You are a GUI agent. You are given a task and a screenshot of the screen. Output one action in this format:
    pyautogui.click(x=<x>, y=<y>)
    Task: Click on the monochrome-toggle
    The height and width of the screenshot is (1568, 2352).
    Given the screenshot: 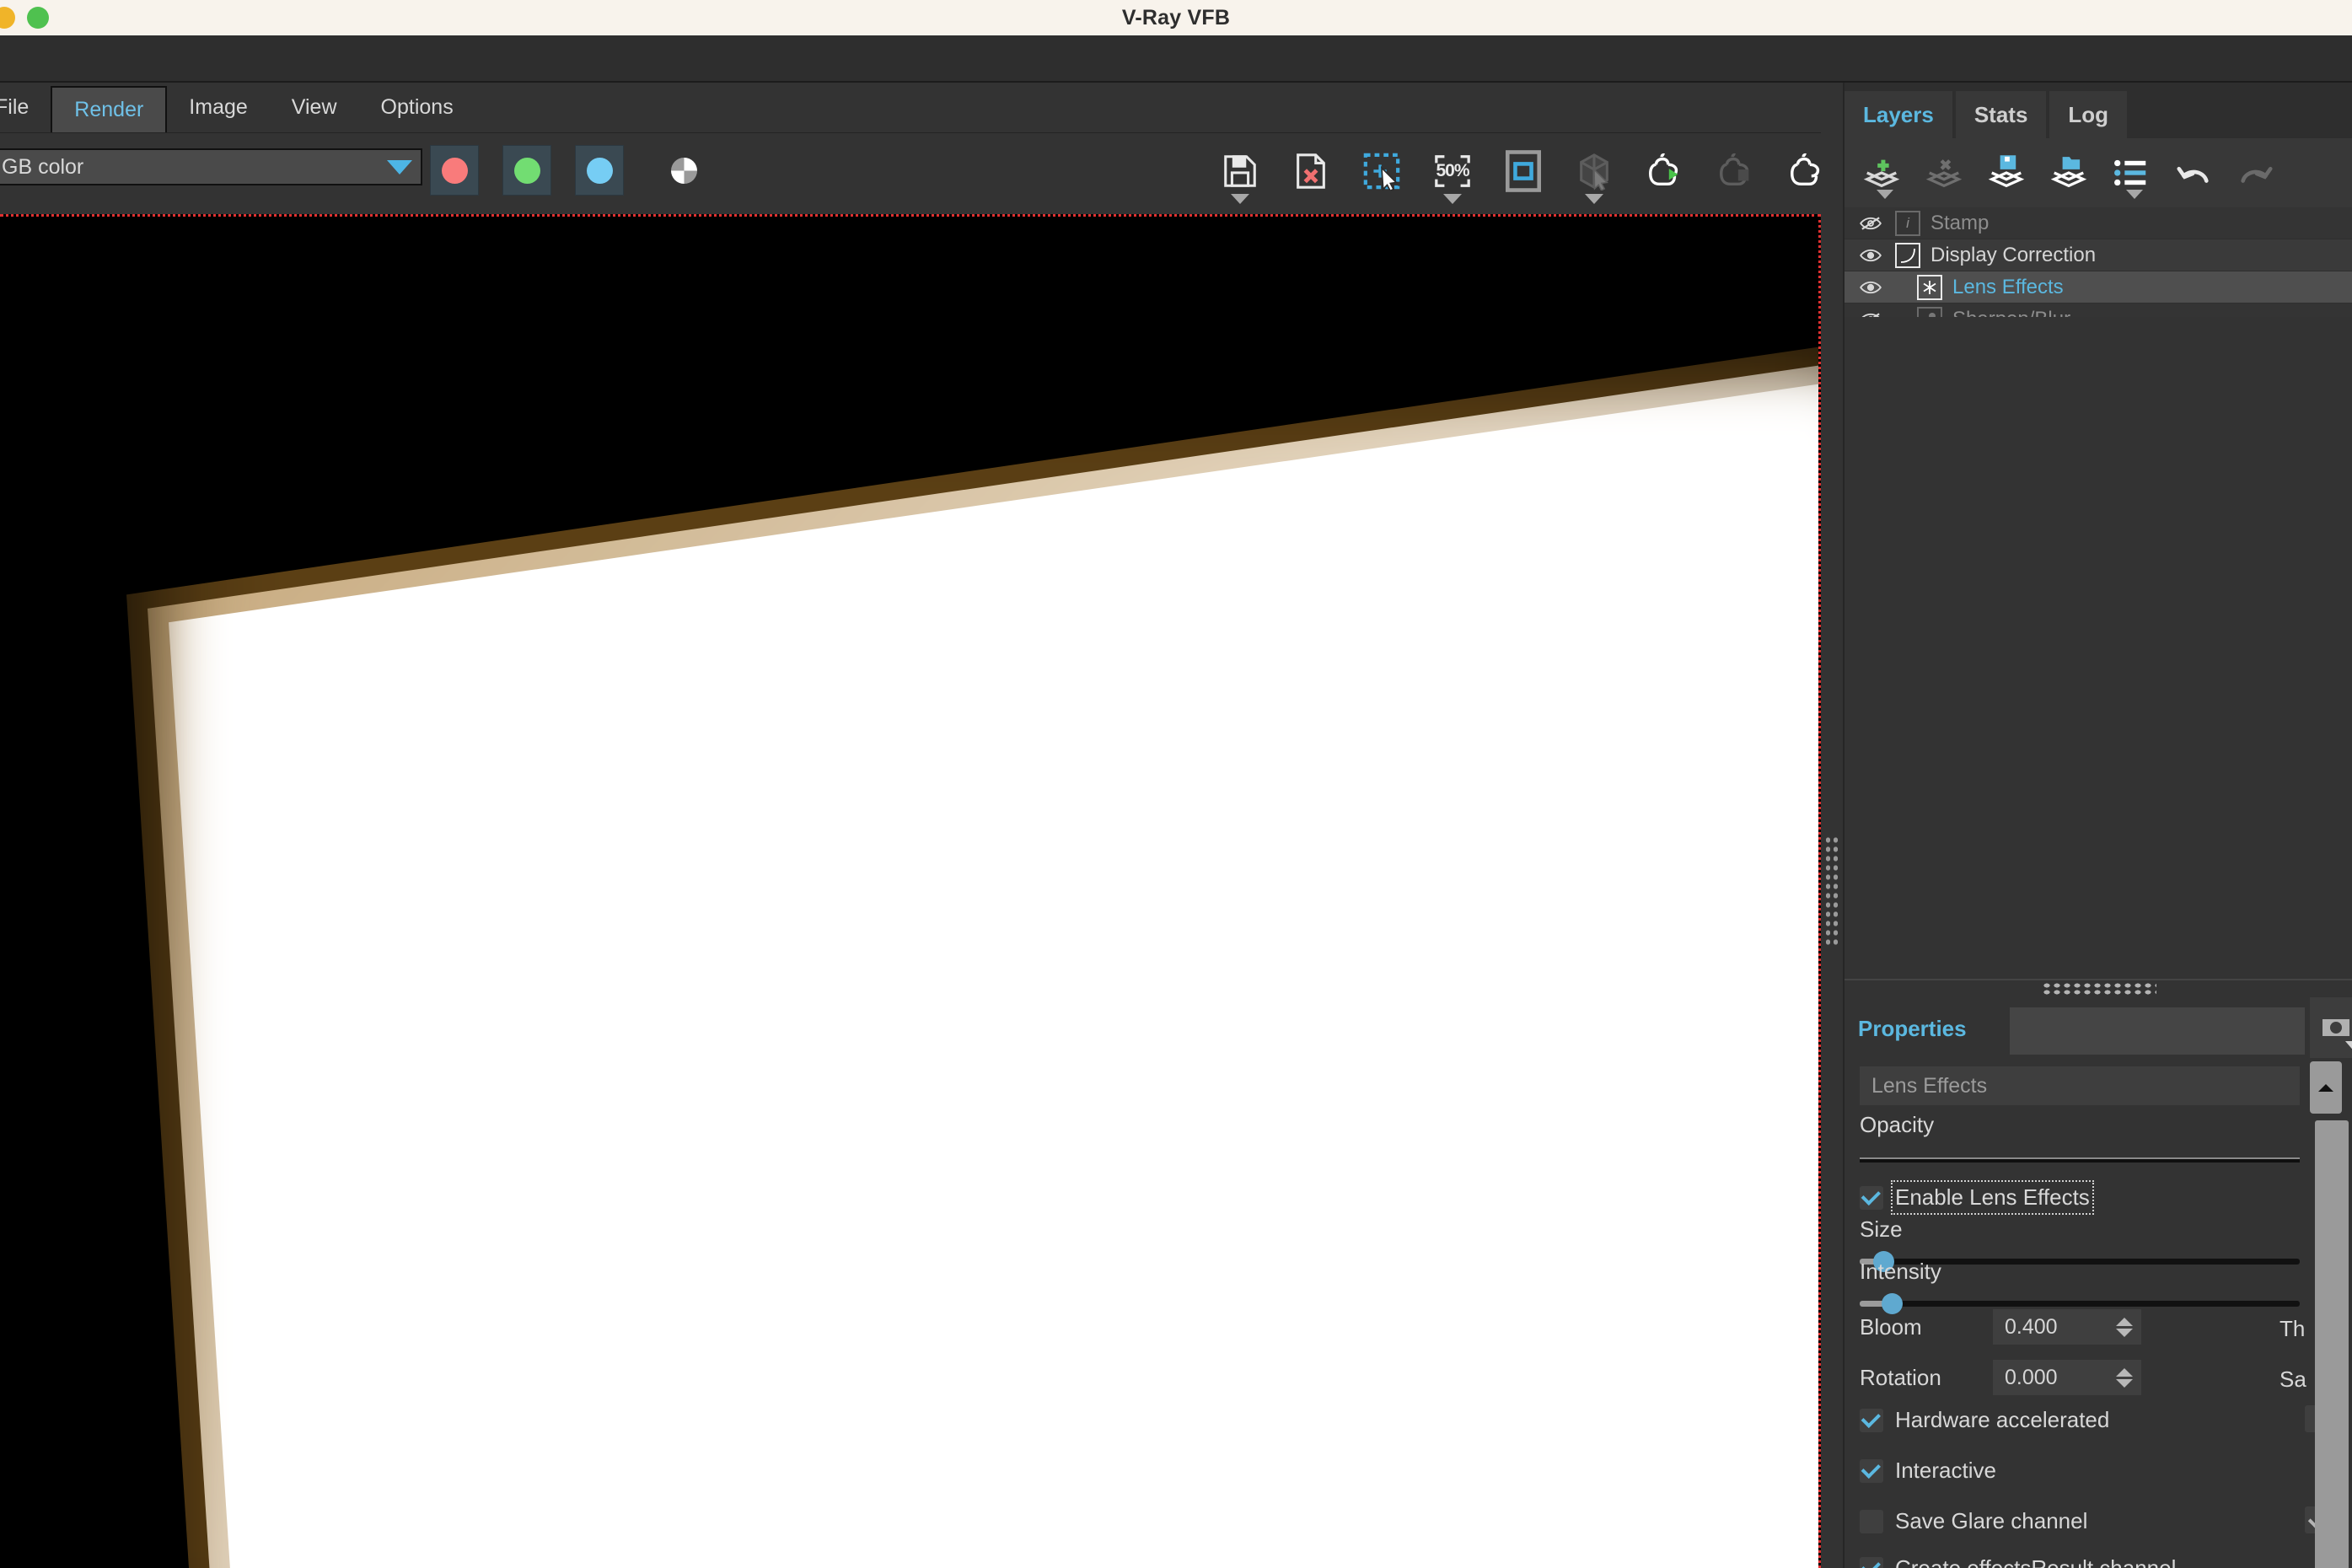 What is the action you would take?
    pyautogui.click(x=683, y=170)
    